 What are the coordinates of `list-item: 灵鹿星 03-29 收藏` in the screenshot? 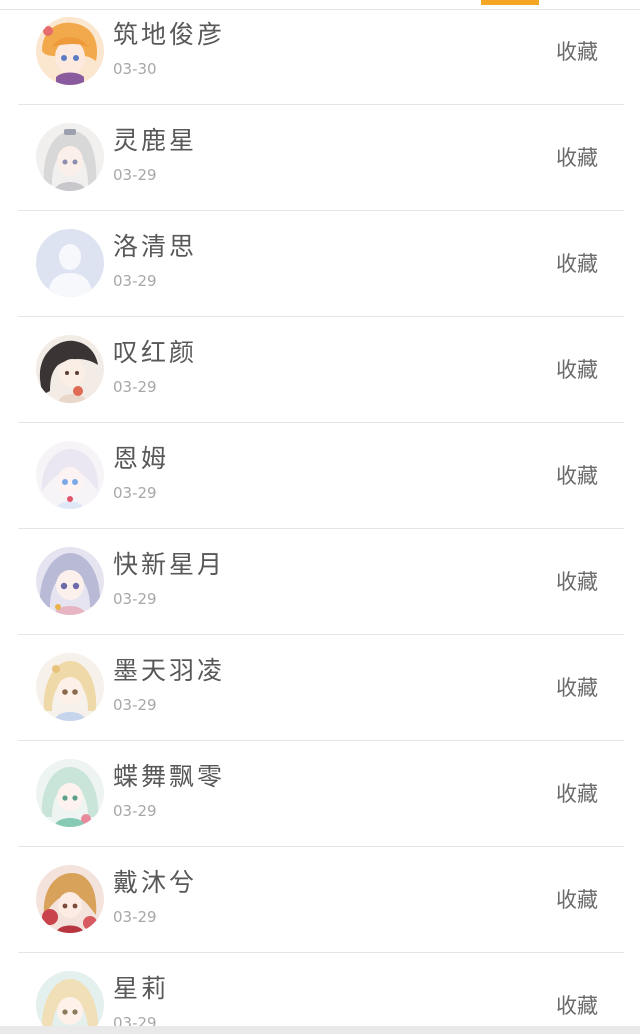 It's located at (320, 158).